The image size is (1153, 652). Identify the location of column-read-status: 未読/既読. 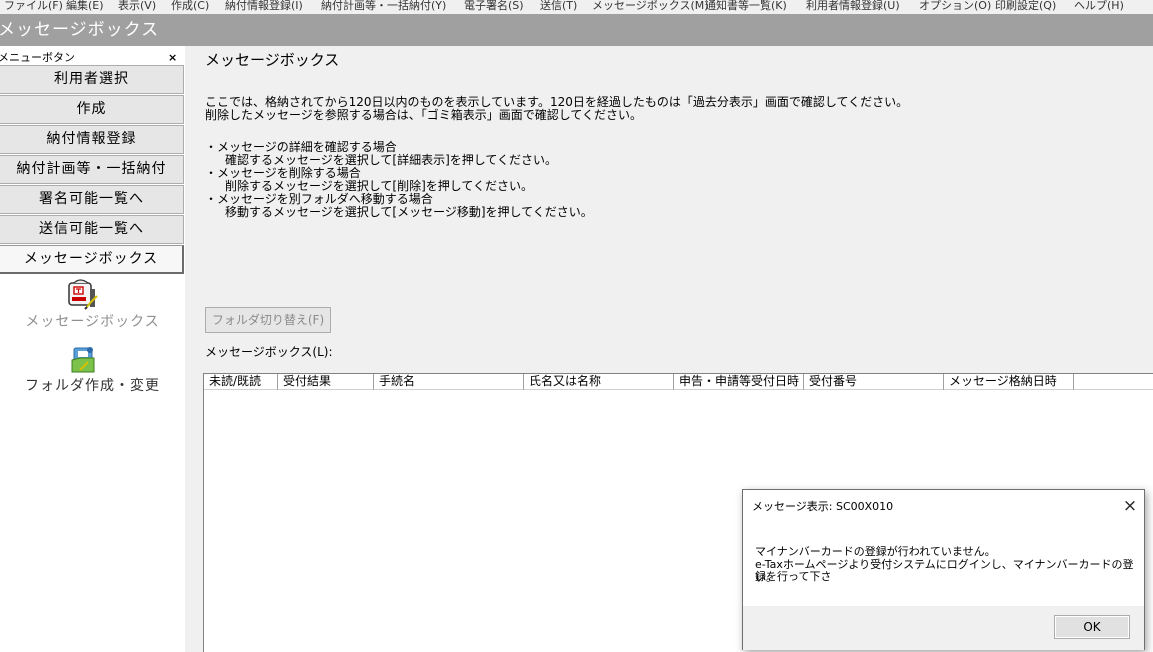
(241, 382).